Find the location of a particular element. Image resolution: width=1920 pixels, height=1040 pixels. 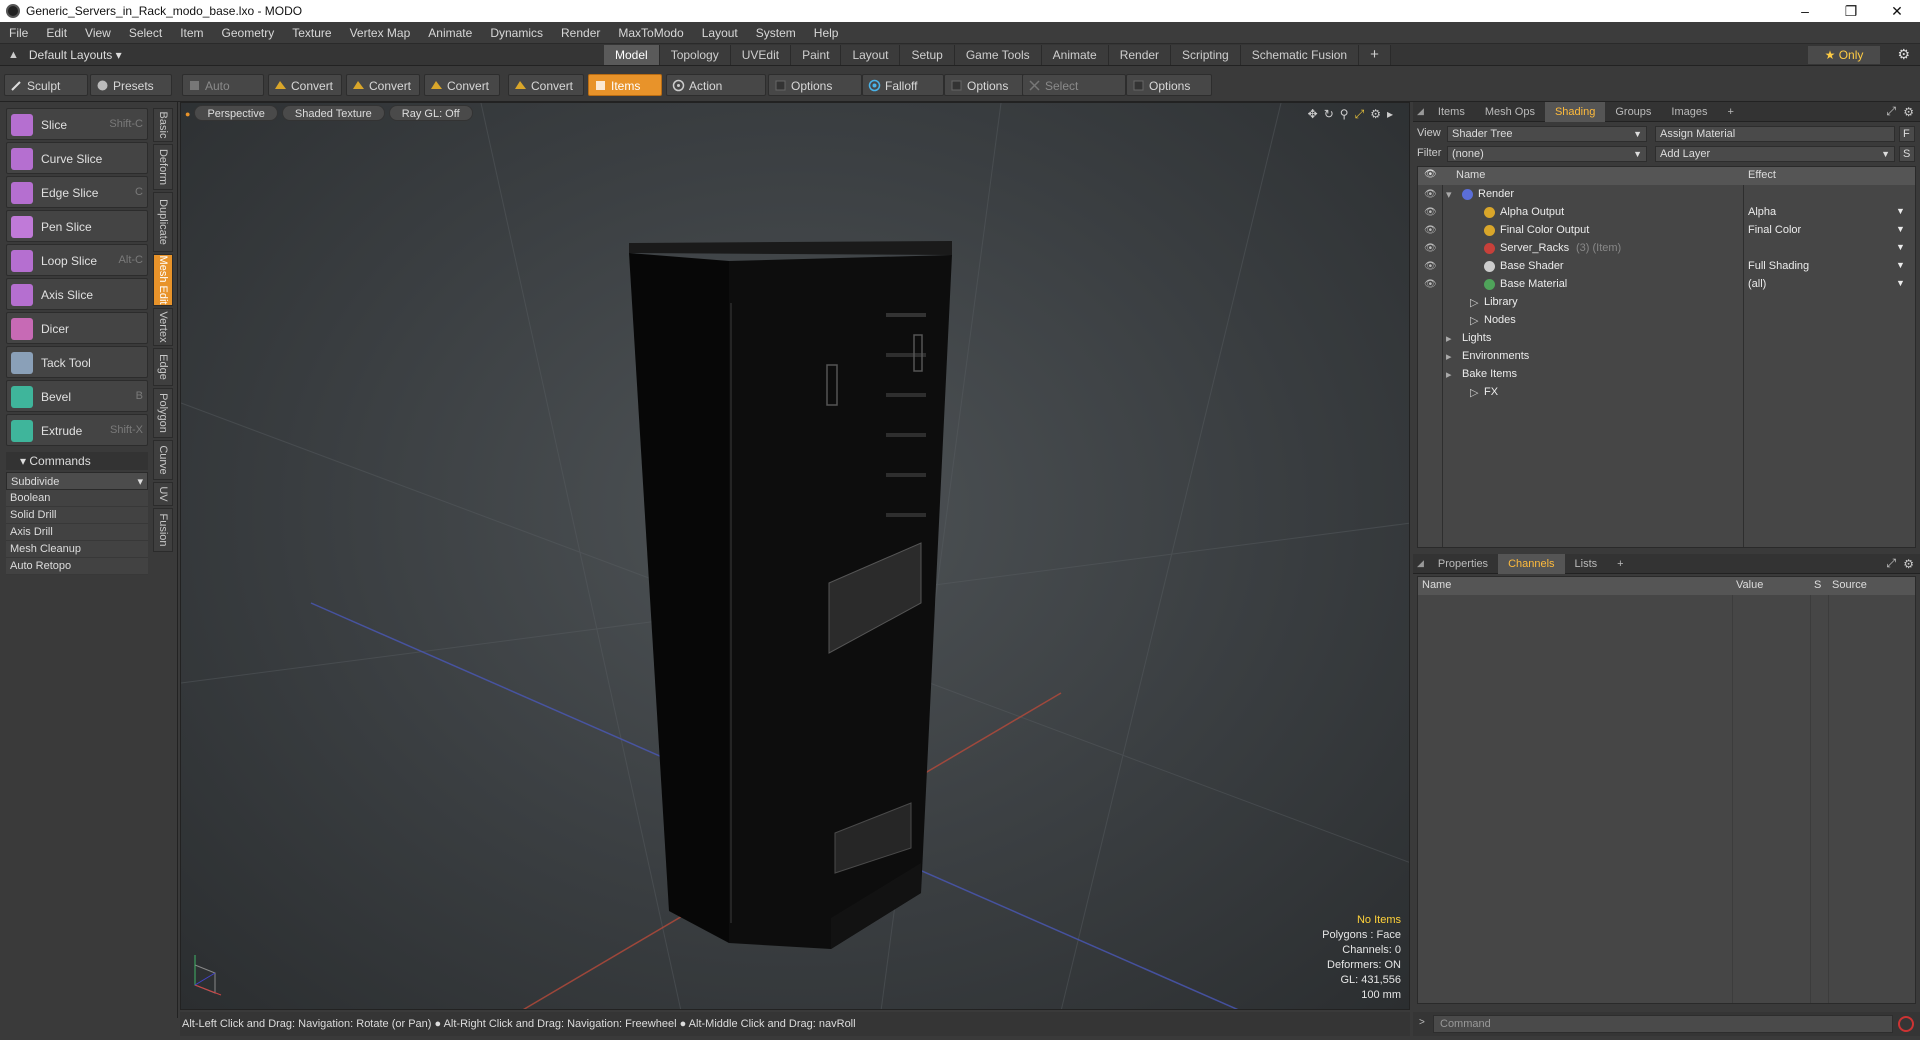

menu-select: Select is located at coordinates (145, 33).